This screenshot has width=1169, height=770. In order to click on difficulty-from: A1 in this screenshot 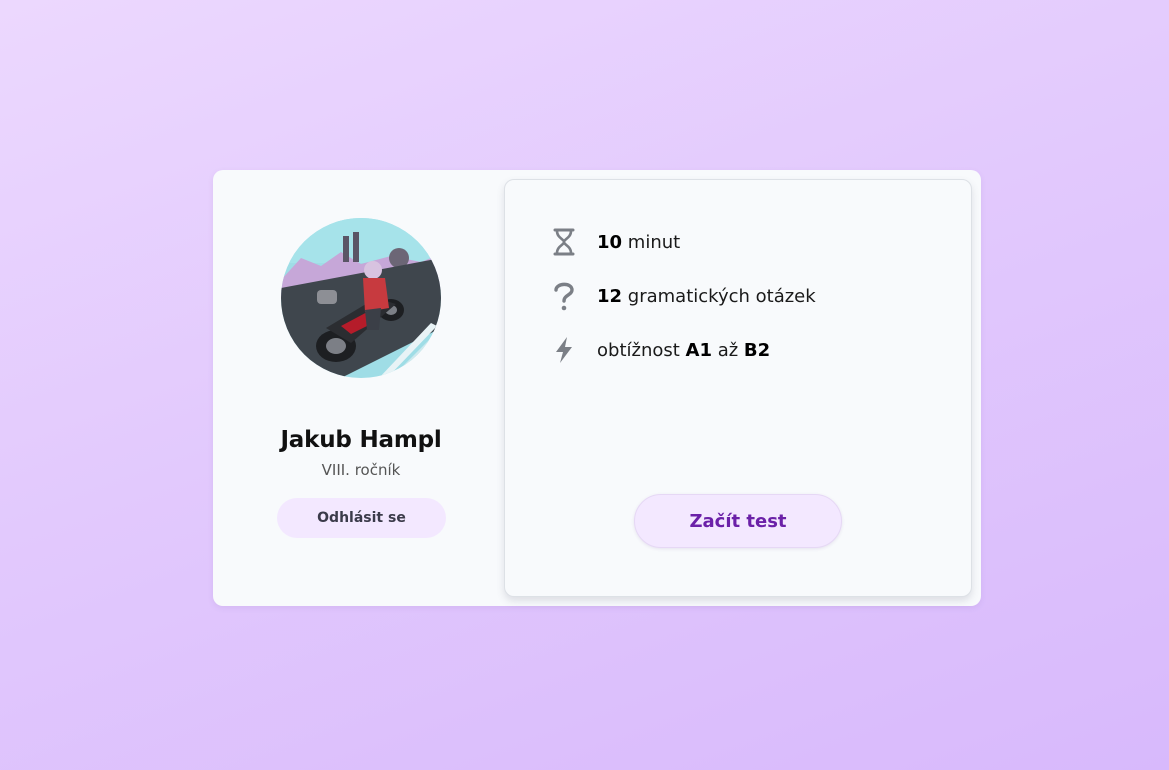, I will do `click(698, 350)`.